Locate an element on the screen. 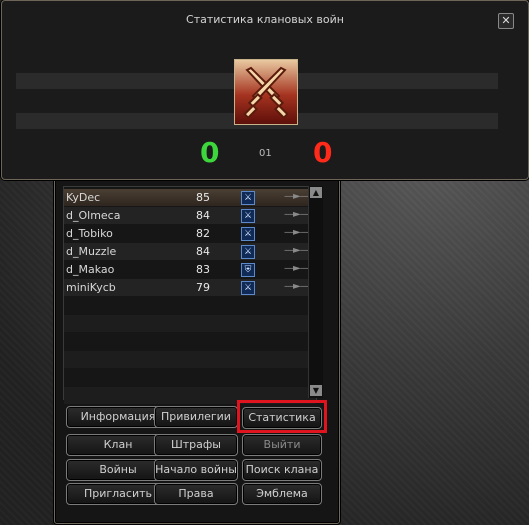  member-row: d_Muzzle 84 ⚔ —►— is located at coordinates (190, 251).